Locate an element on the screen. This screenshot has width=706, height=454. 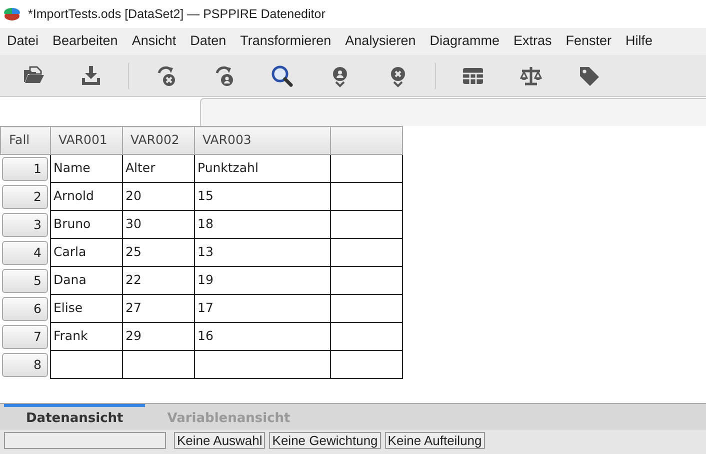
status-text: Keine Auswahl is located at coordinates (220, 440).